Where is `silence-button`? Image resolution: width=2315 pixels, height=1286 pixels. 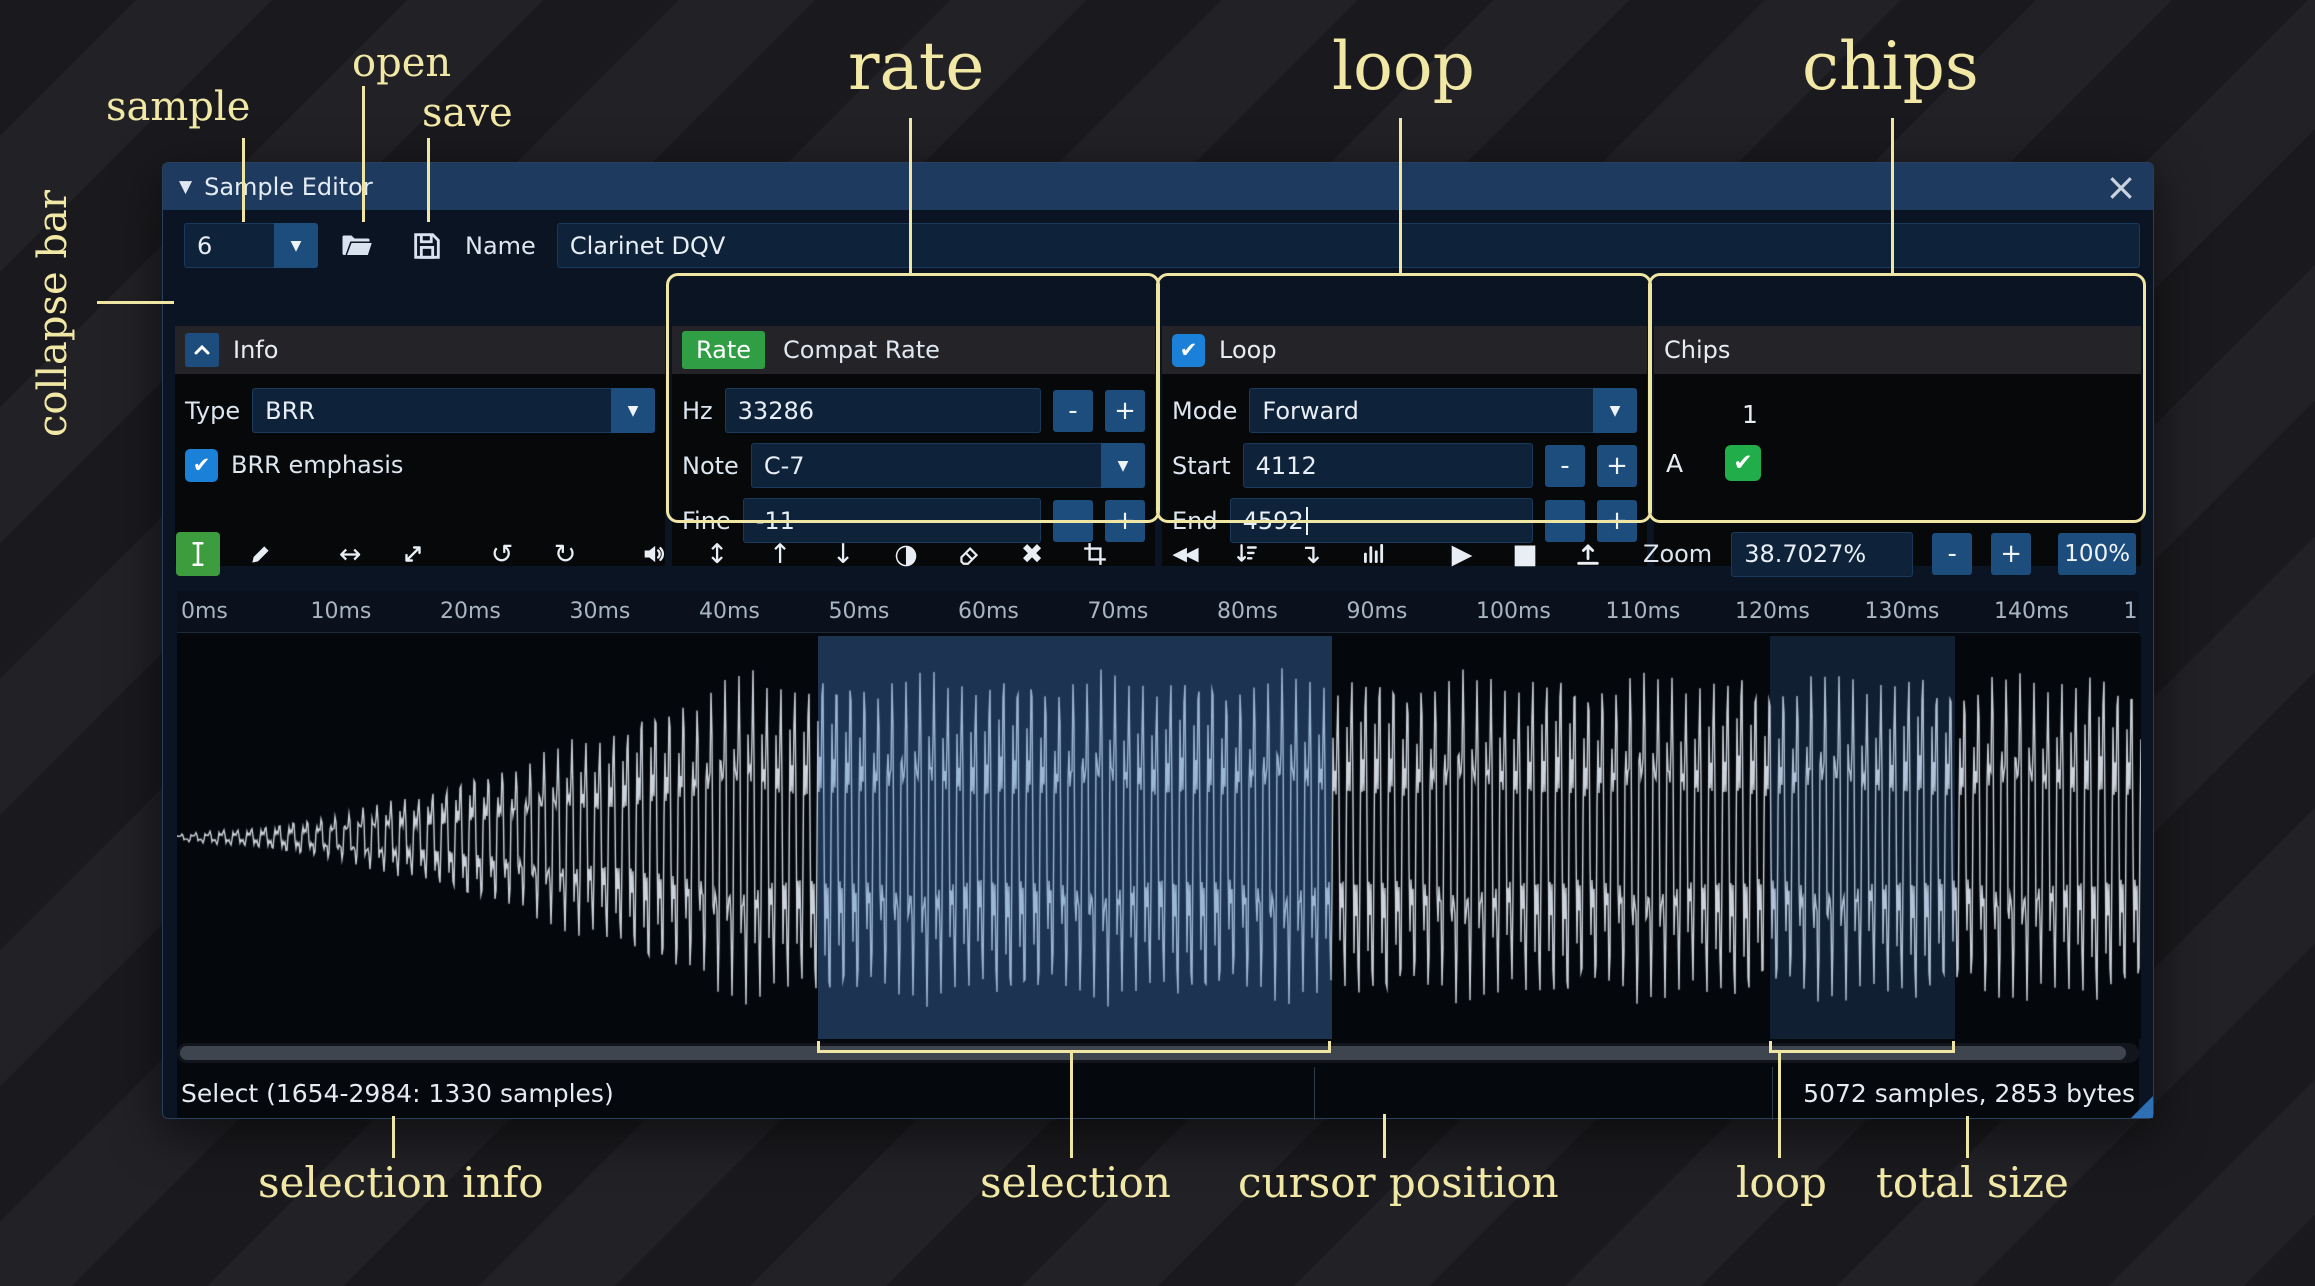 silence-button is located at coordinates (969, 554).